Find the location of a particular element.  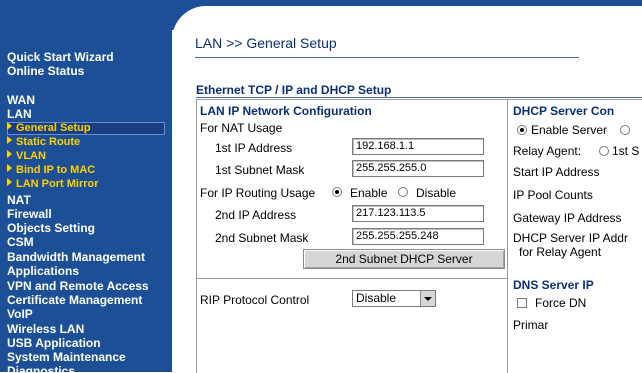

force-dns-label: Force DN is located at coordinates (561, 303).